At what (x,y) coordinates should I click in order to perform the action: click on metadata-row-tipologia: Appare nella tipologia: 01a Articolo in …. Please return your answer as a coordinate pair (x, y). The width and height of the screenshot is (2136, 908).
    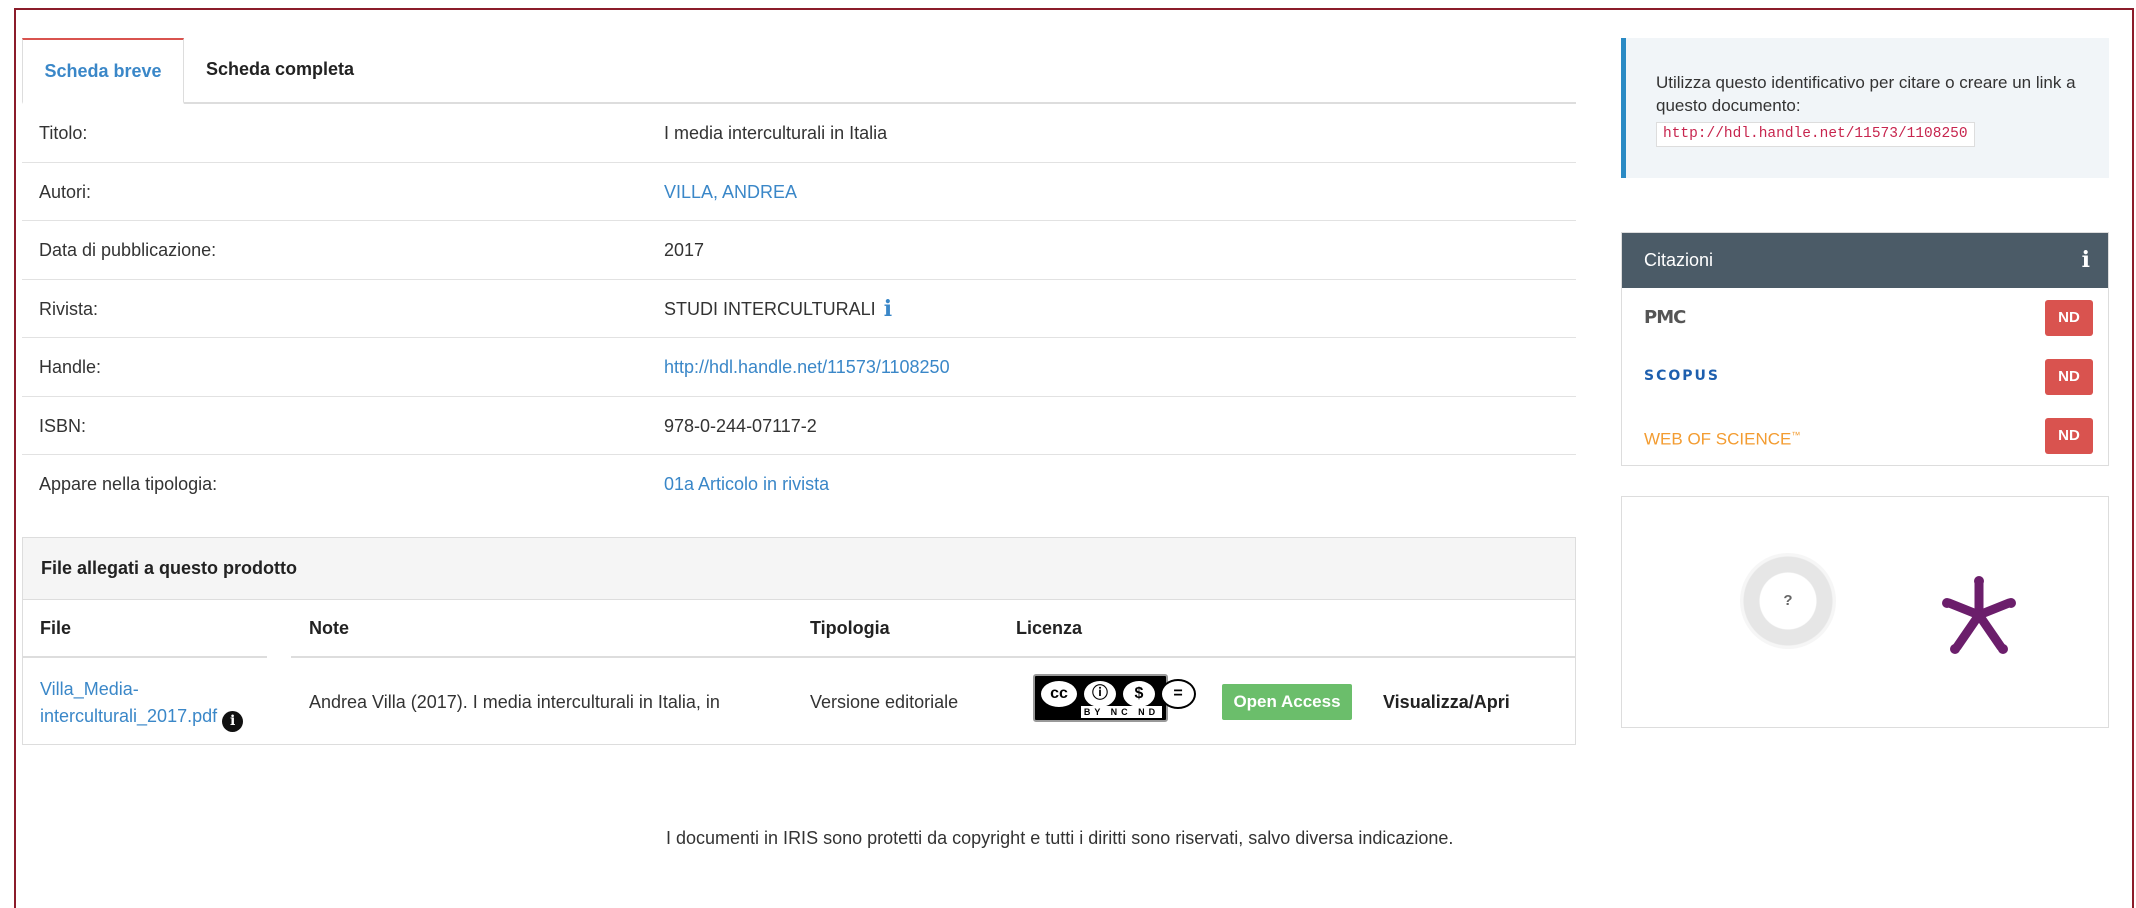
    Looking at the image, I should click on (799, 484).